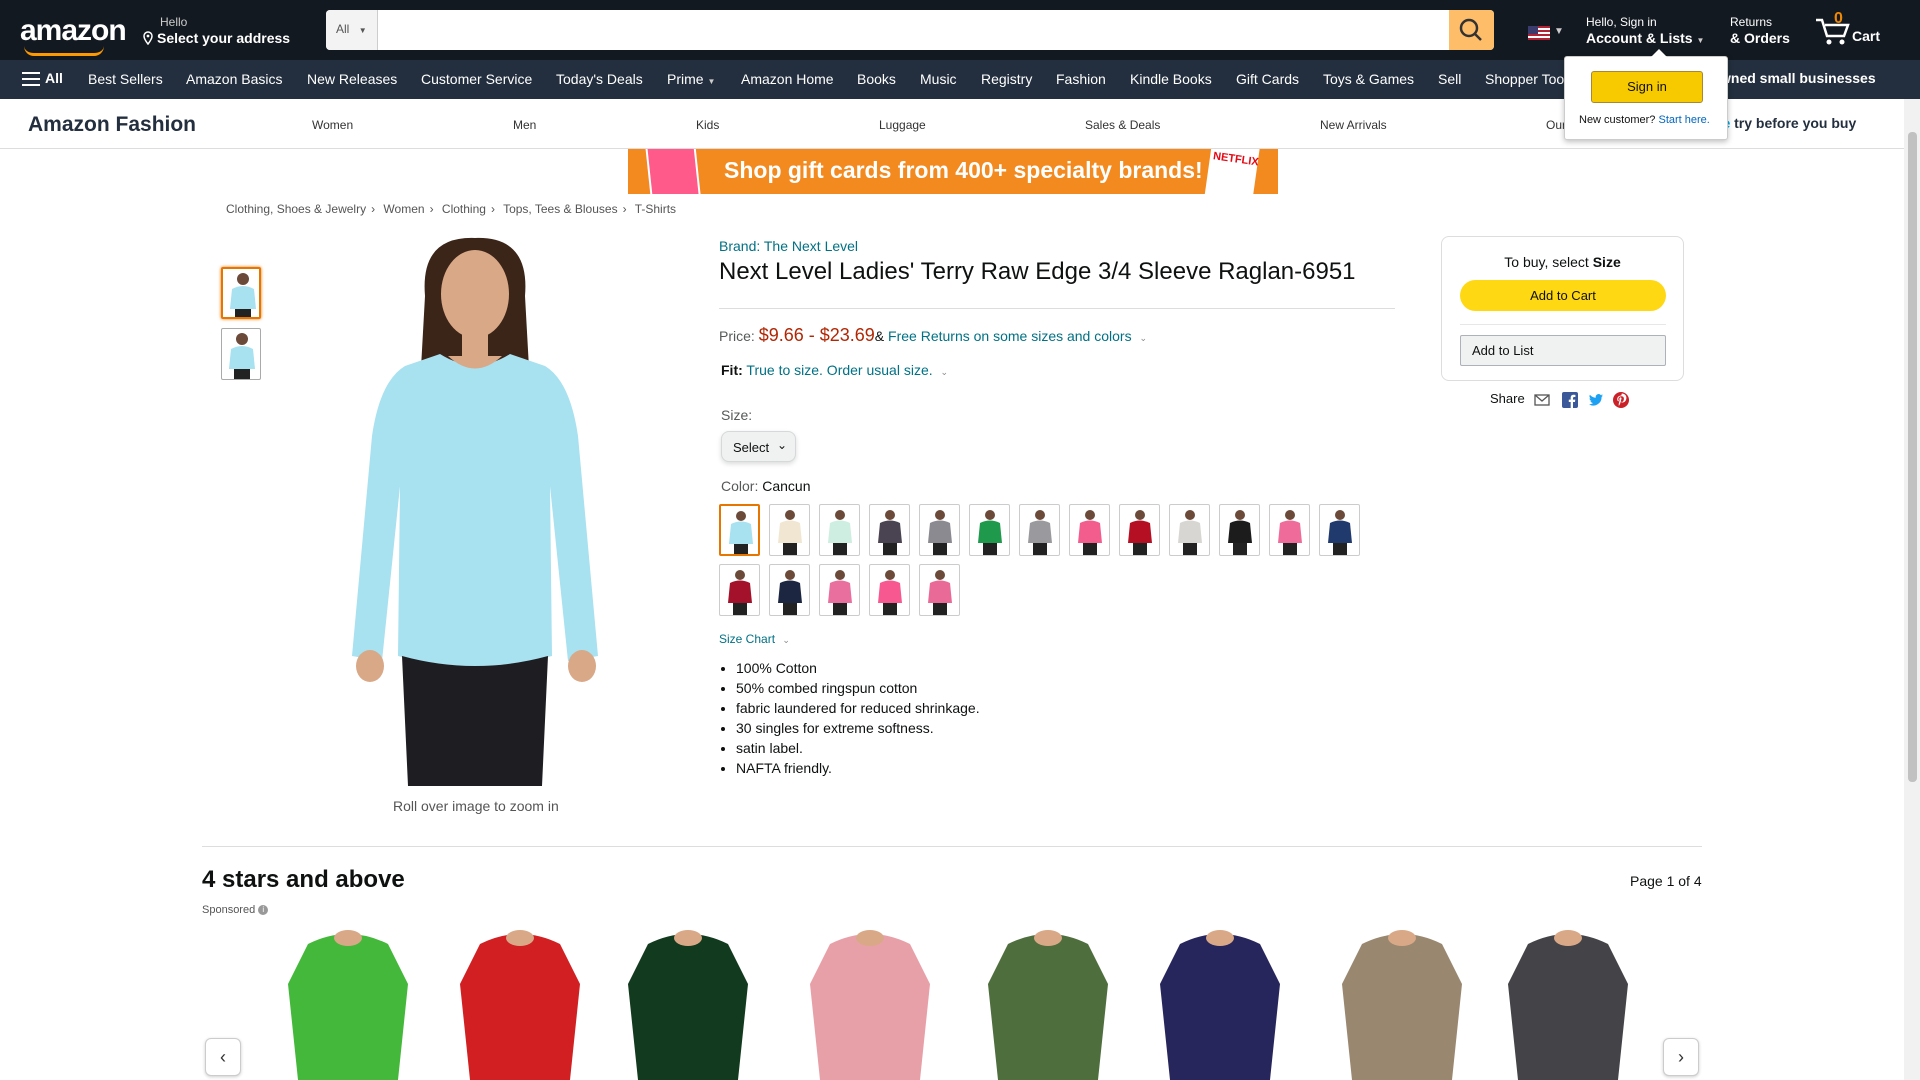  What do you see at coordinates (403, 209) in the screenshot?
I see `breadcrumb-item: Women` at bounding box center [403, 209].